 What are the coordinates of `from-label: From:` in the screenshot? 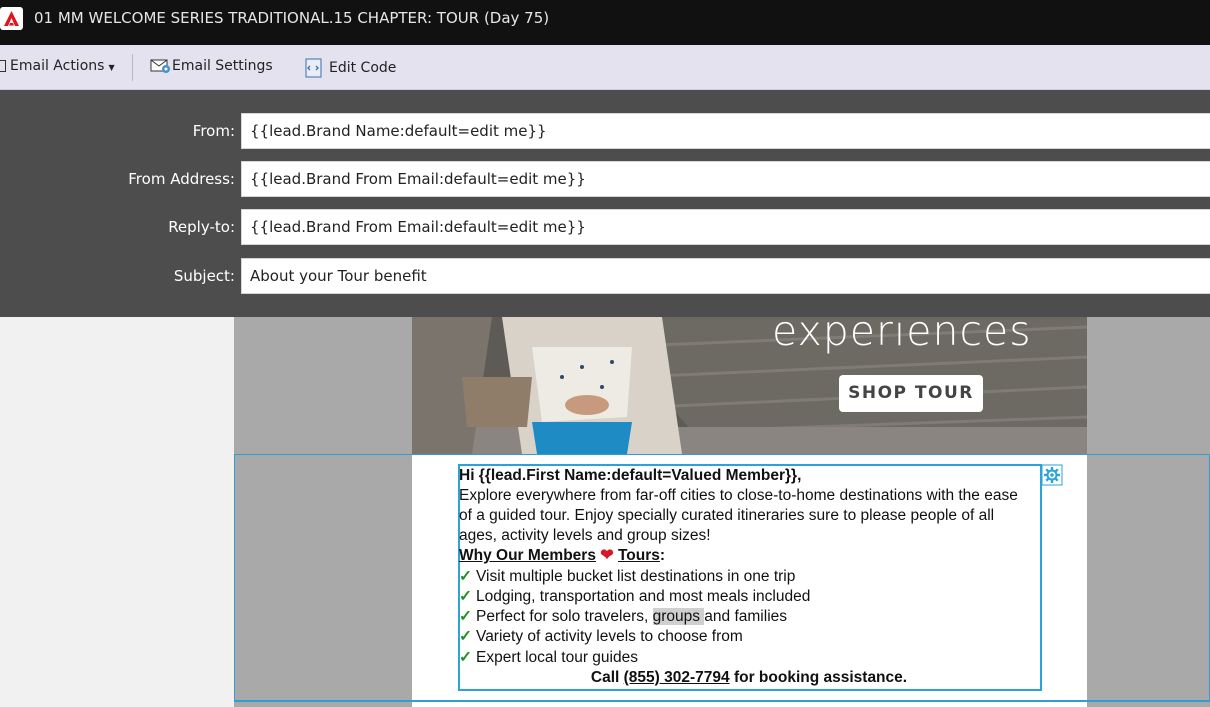 It's located at (213, 131).